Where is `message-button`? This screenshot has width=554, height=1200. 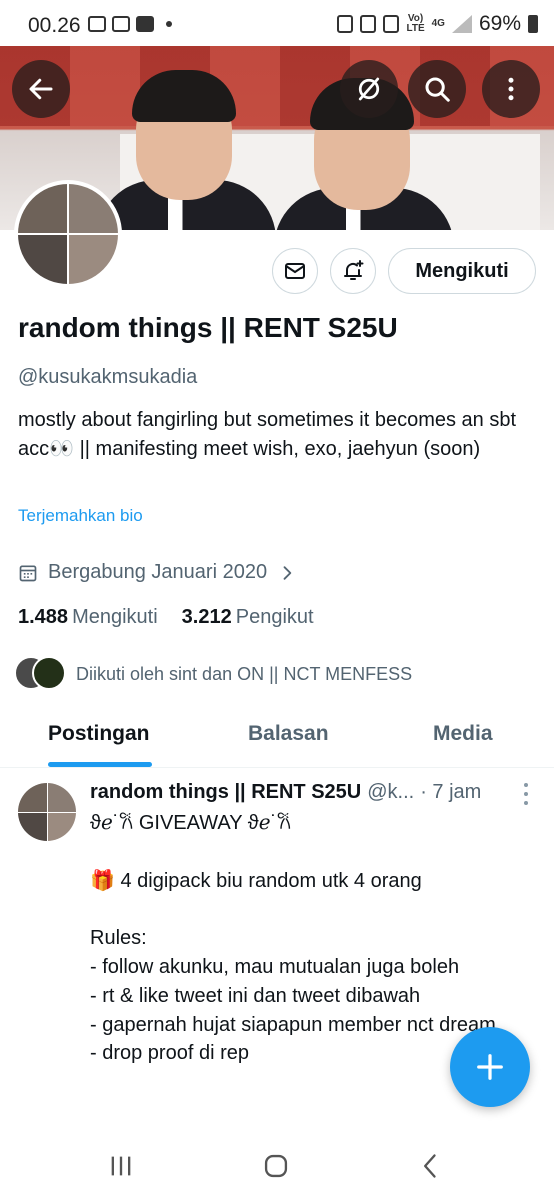 message-button is located at coordinates (295, 271).